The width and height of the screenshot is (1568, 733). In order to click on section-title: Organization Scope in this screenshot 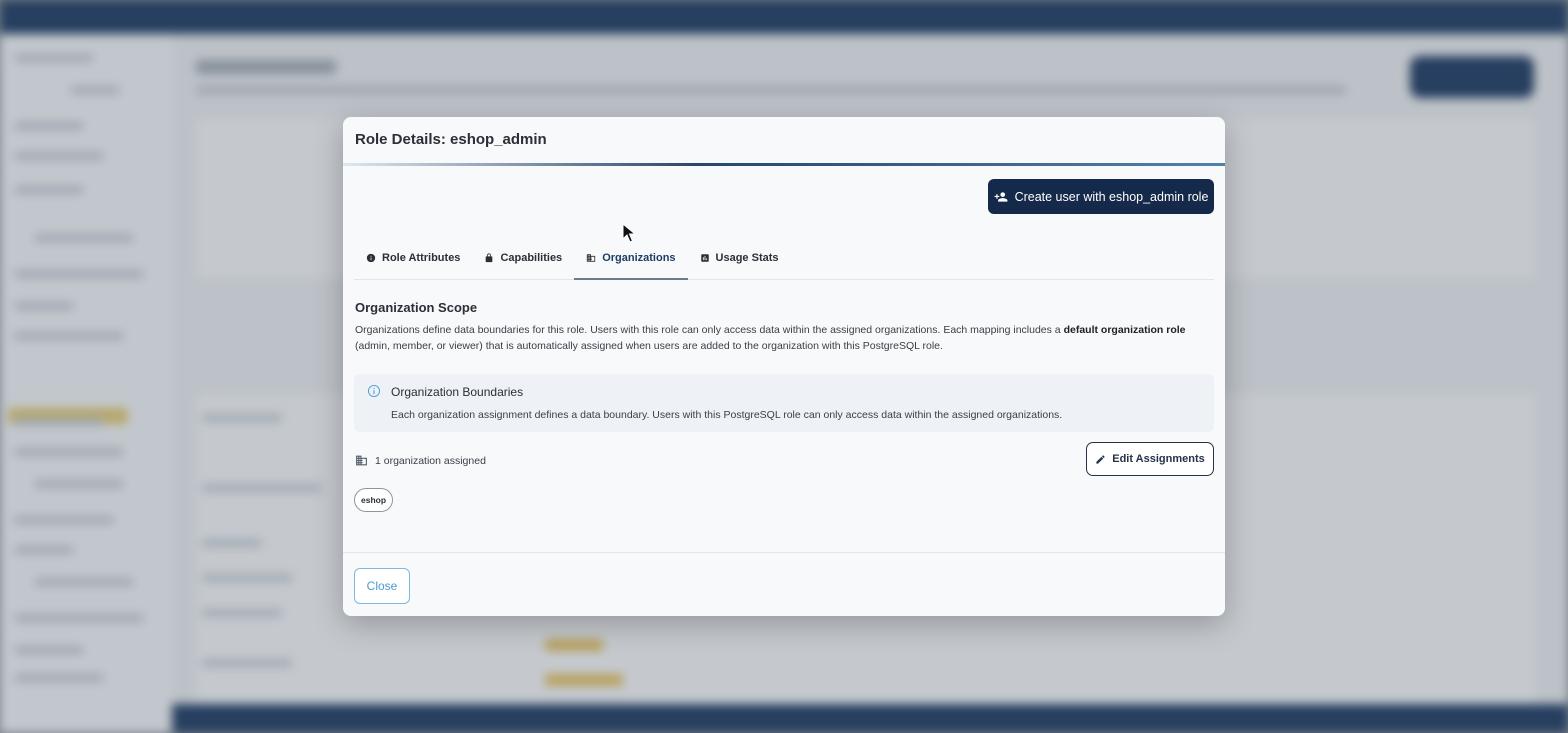, I will do `click(416, 307)`.